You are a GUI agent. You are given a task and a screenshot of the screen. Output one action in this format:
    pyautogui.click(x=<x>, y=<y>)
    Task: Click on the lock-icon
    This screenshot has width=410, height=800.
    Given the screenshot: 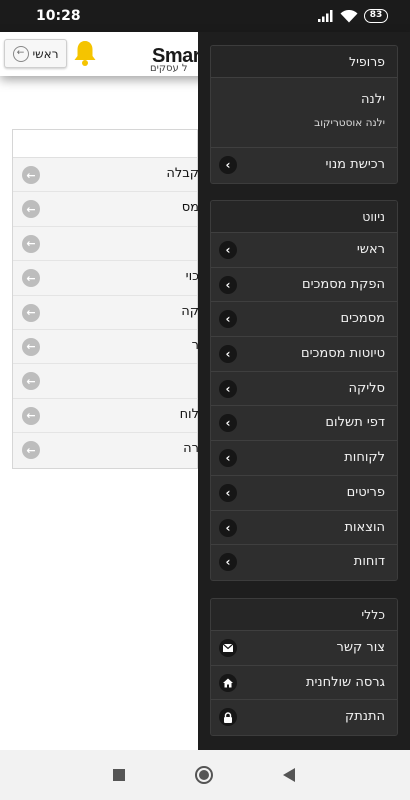 What is the action you would take?
    pyautogui.click(x=228, y=717)
    